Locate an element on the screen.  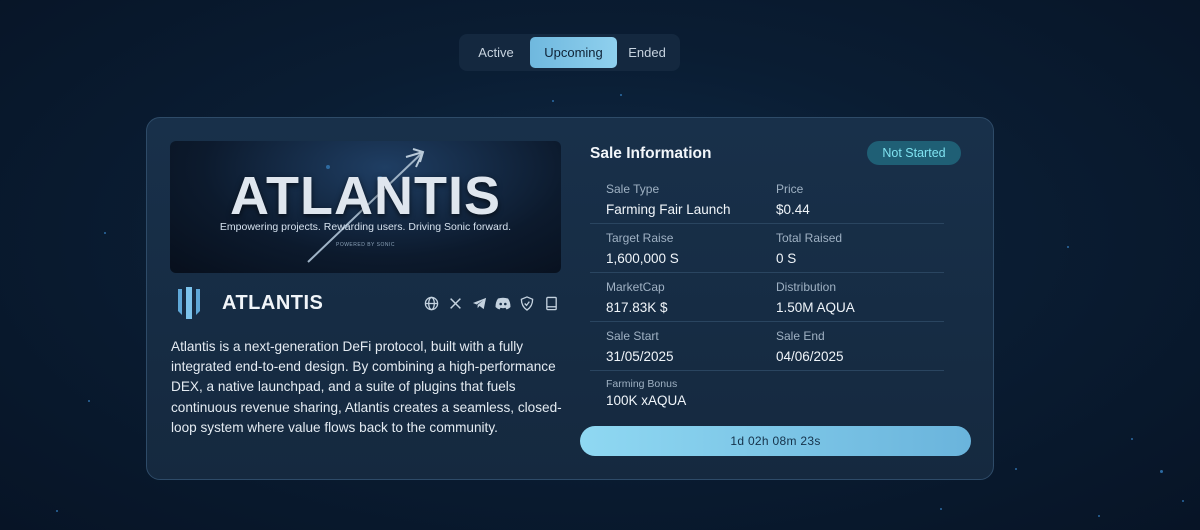
price-label: Price is located at coordinates (790, 189).